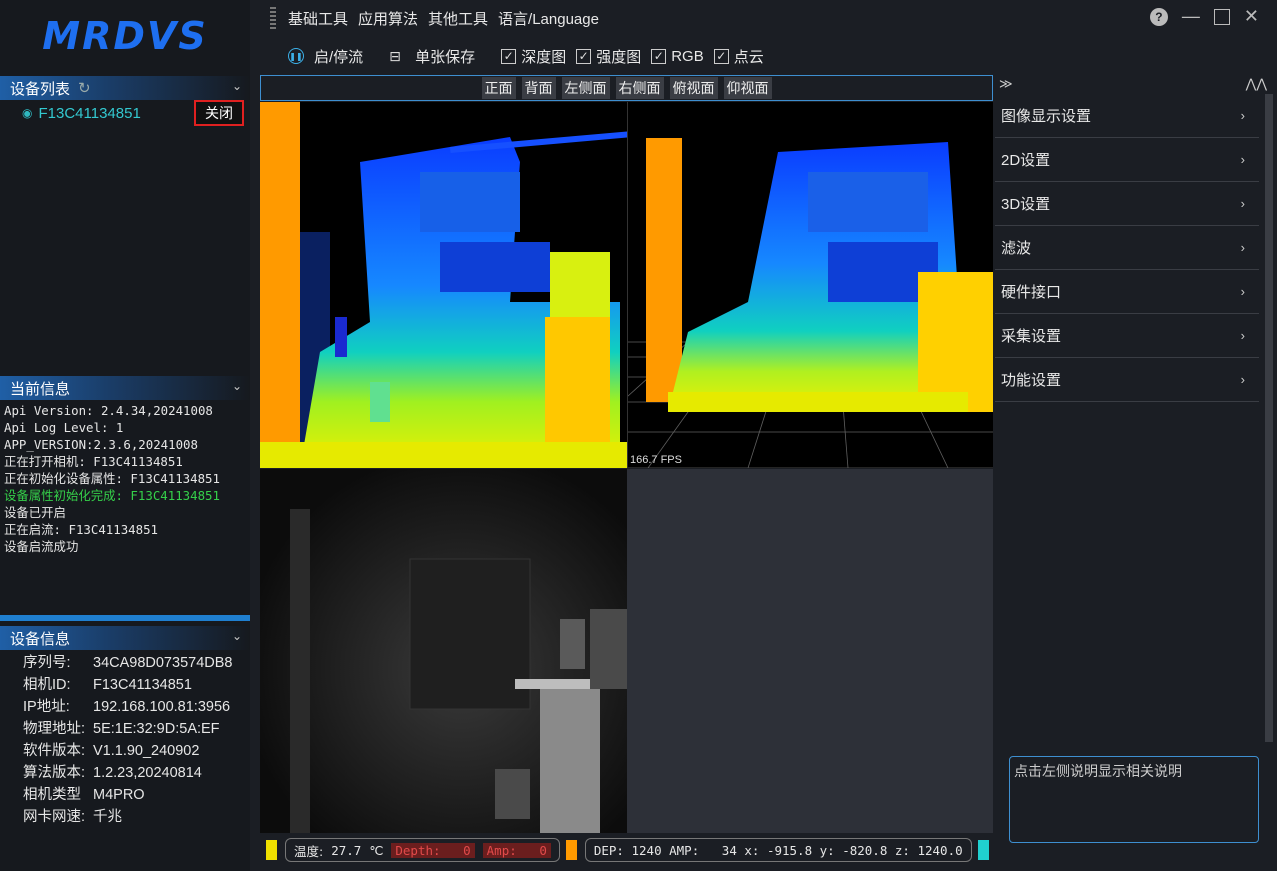  I want to click on amp-label: Amp:, so click(501, 850).